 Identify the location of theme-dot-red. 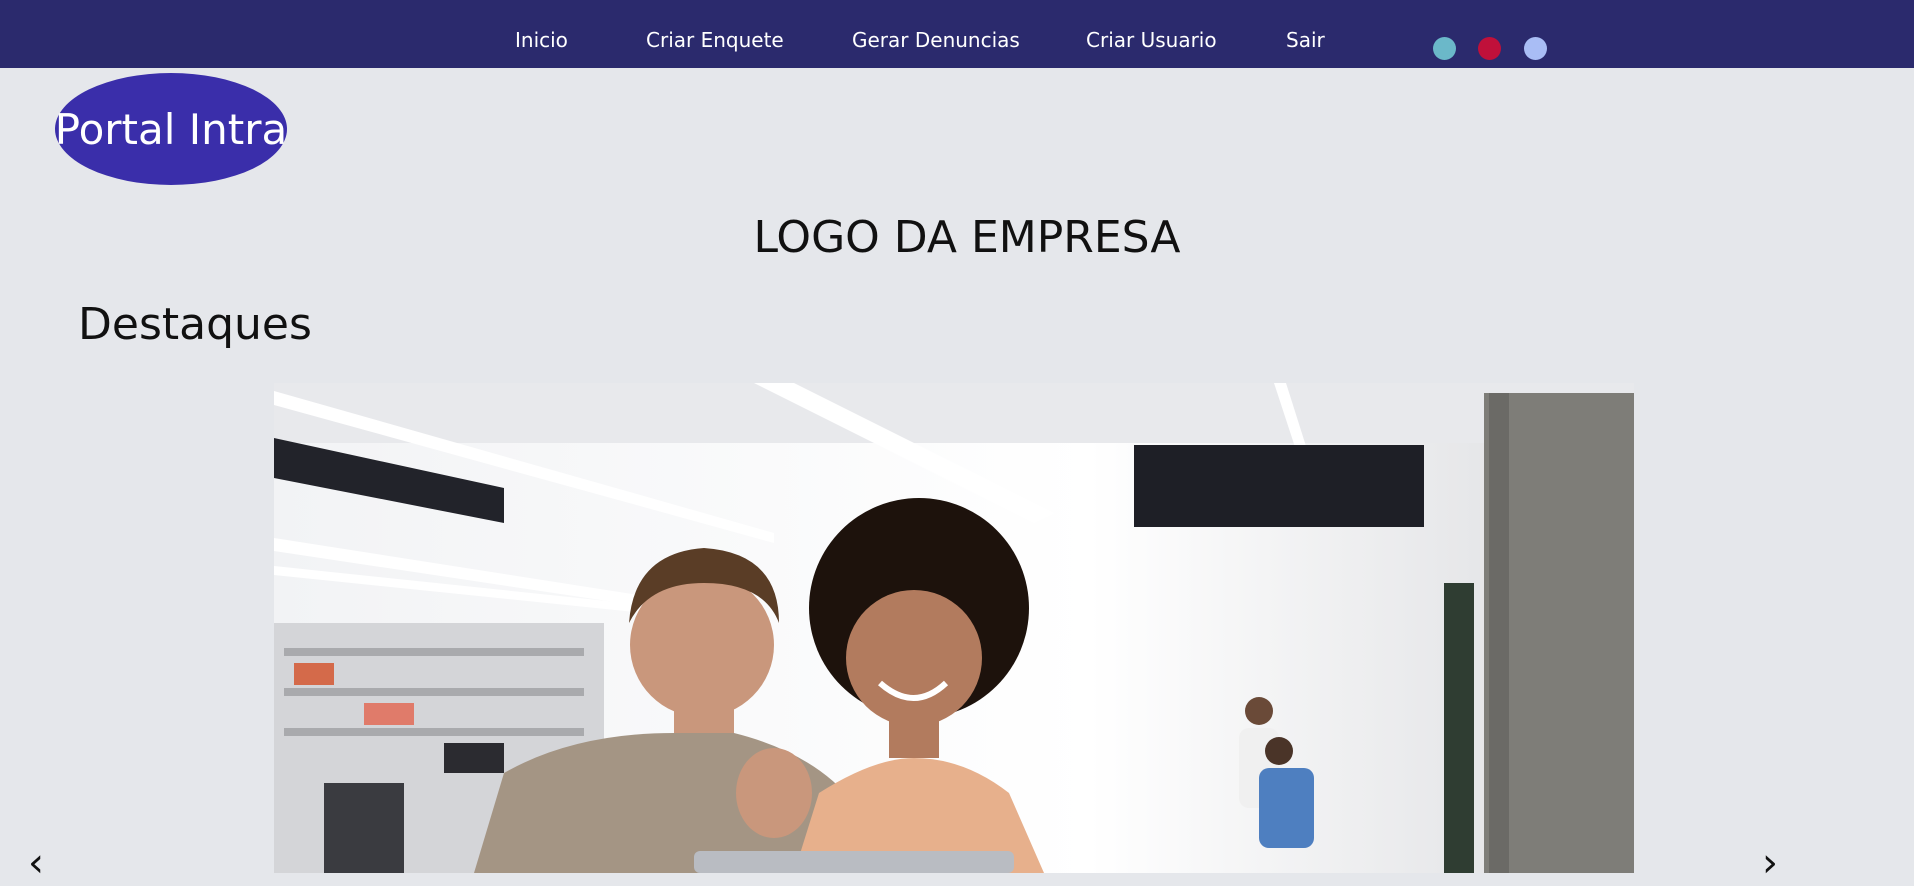
(1489, 48).